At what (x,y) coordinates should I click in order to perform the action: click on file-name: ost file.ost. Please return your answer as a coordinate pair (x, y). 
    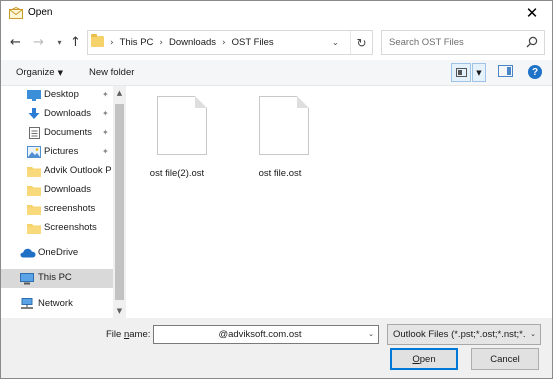
    Looking at the image, I should click on (280, 173).